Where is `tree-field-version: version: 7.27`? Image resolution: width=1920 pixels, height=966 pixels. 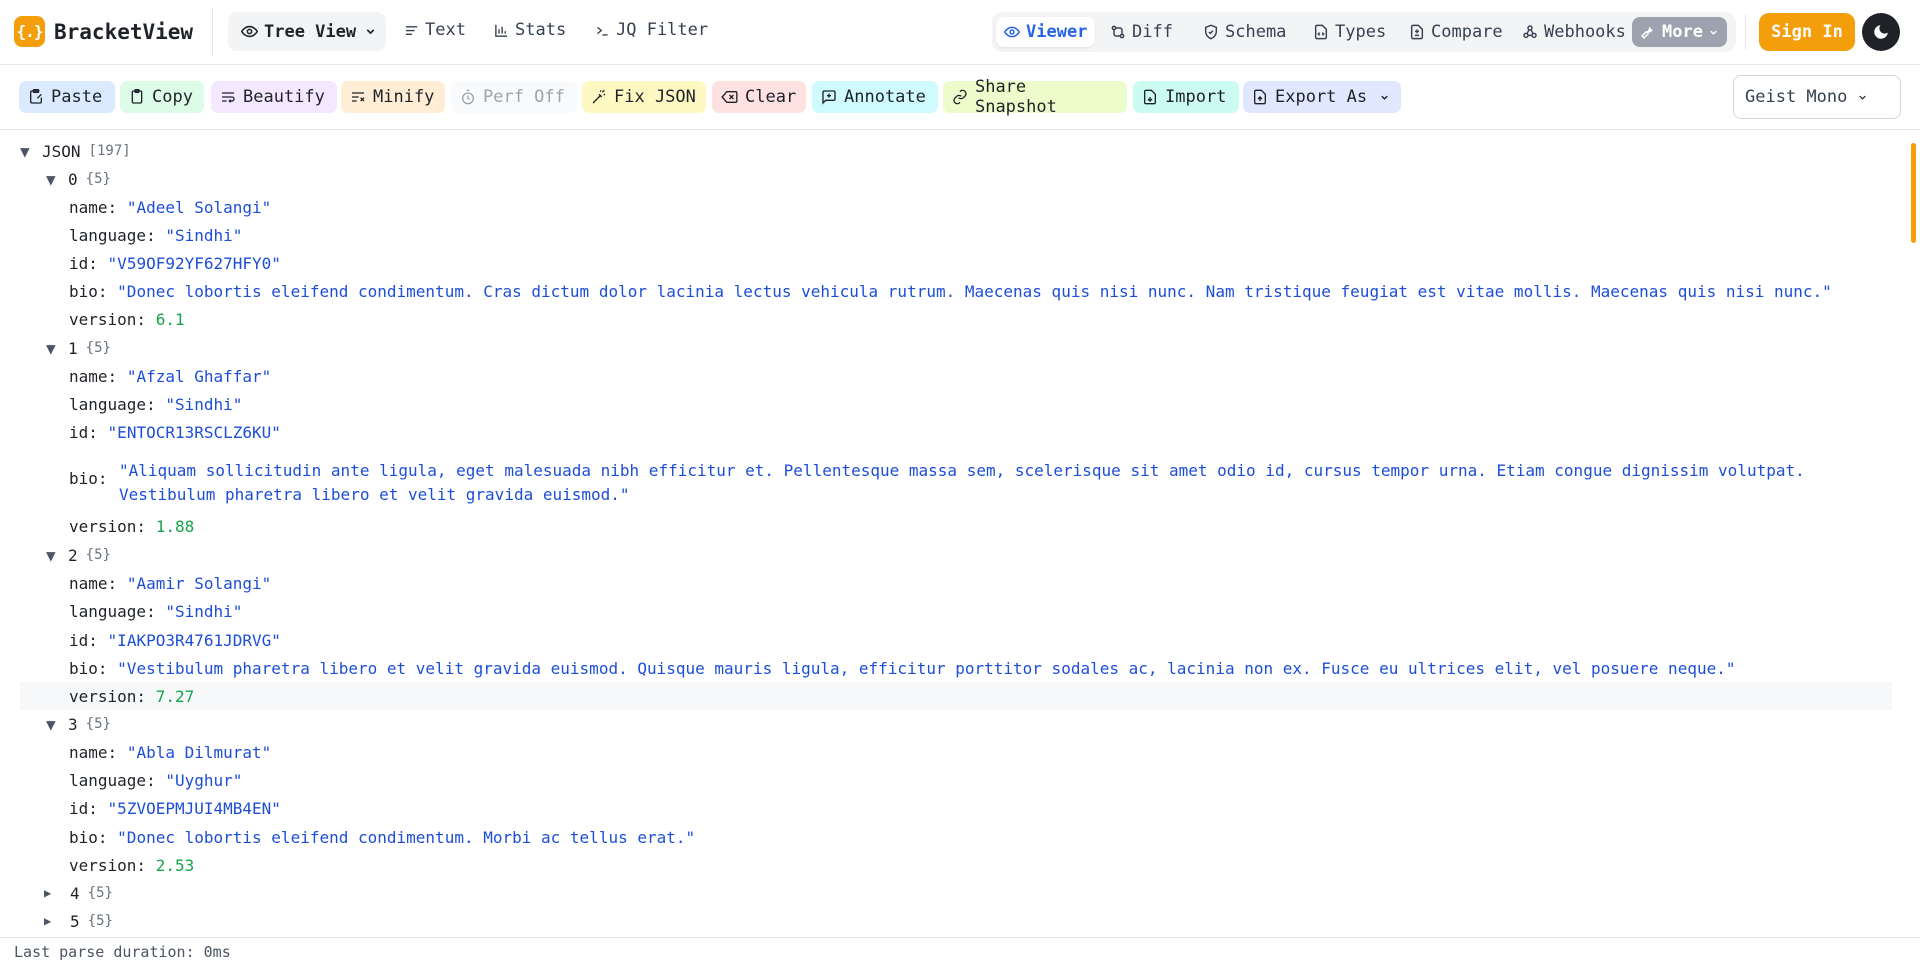
tree-field-version: version: 7.27 is located at coordinates (956, 696).